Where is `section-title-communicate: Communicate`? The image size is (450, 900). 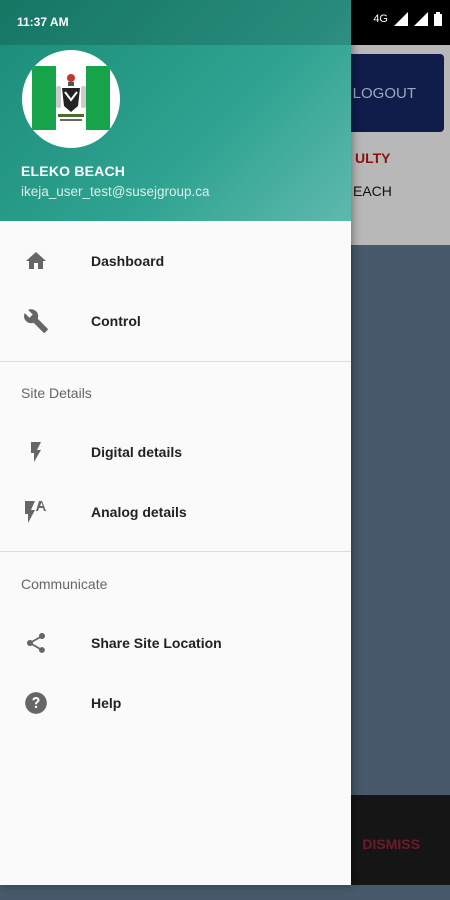
section-title-communicate: Communicate is located at coordinates (64, 584).